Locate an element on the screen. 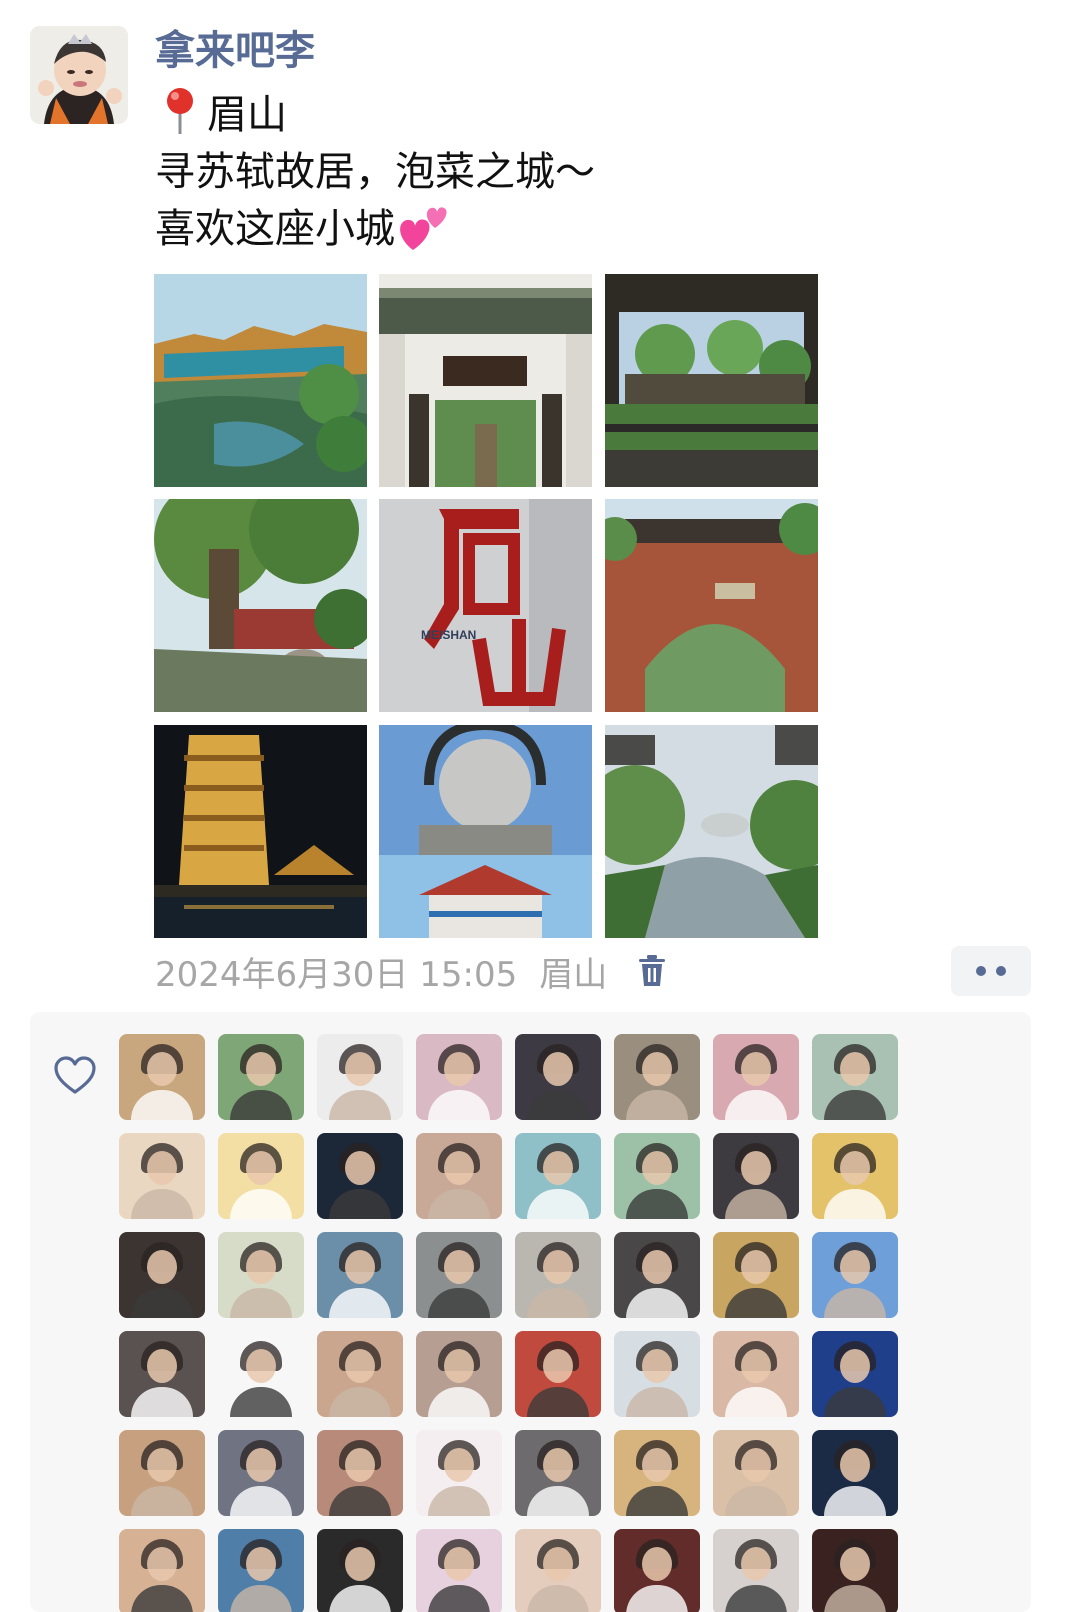 The height and width of the screenshot is (1612, 1080). avatar is located at coordinates (79, 75).